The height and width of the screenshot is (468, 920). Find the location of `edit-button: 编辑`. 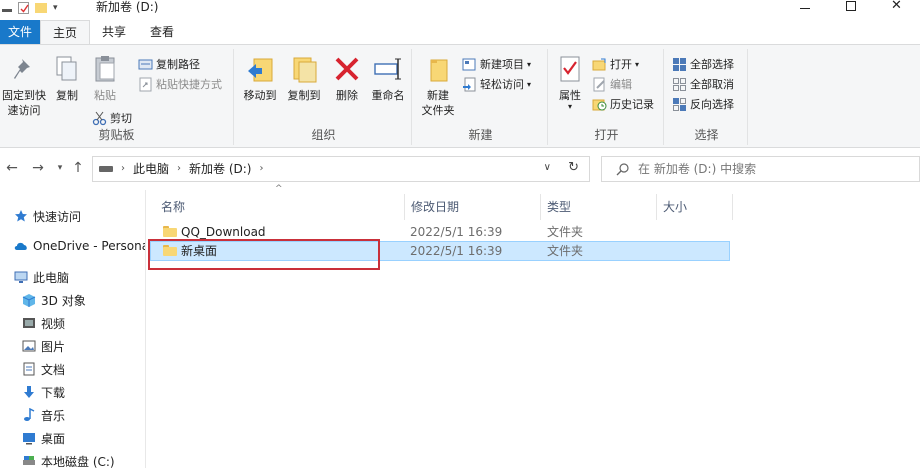

edit-button: 编辑 is located at coordinates (612, 84).